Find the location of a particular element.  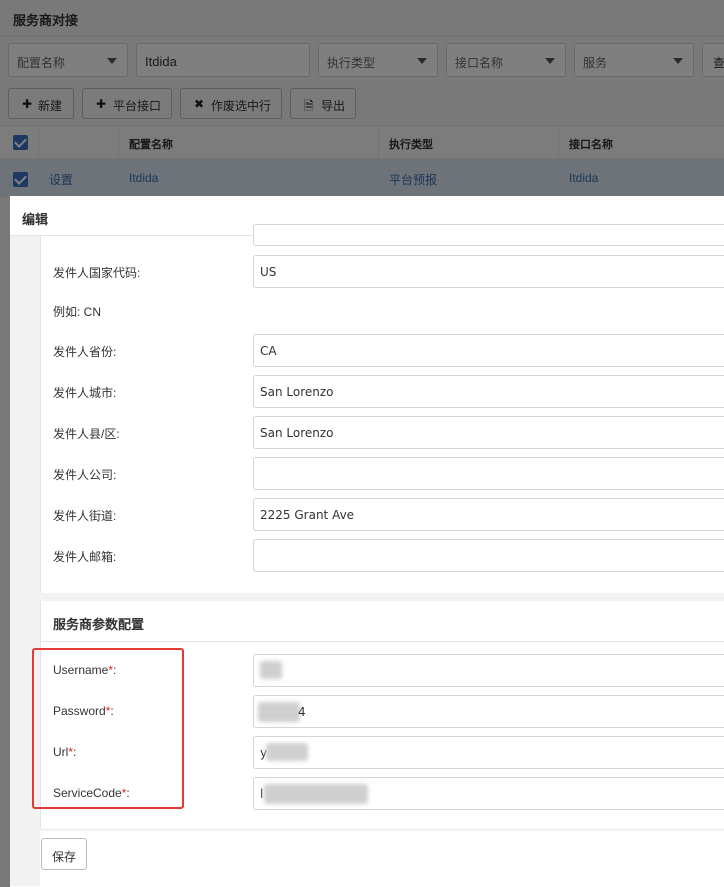

field-label: 发件人街道: is located at coordinates (85, 516).